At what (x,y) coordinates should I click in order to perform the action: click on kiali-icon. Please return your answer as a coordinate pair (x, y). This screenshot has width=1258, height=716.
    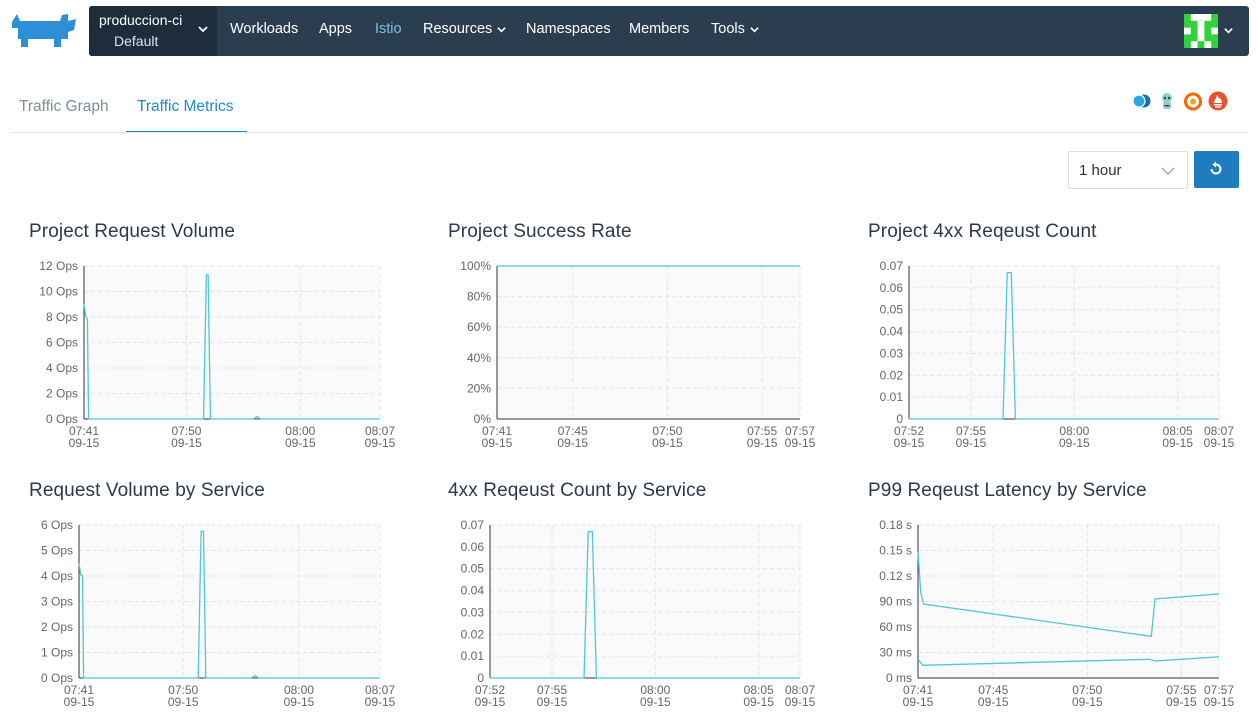
    Looking at the image, I should click on (1141, 101).